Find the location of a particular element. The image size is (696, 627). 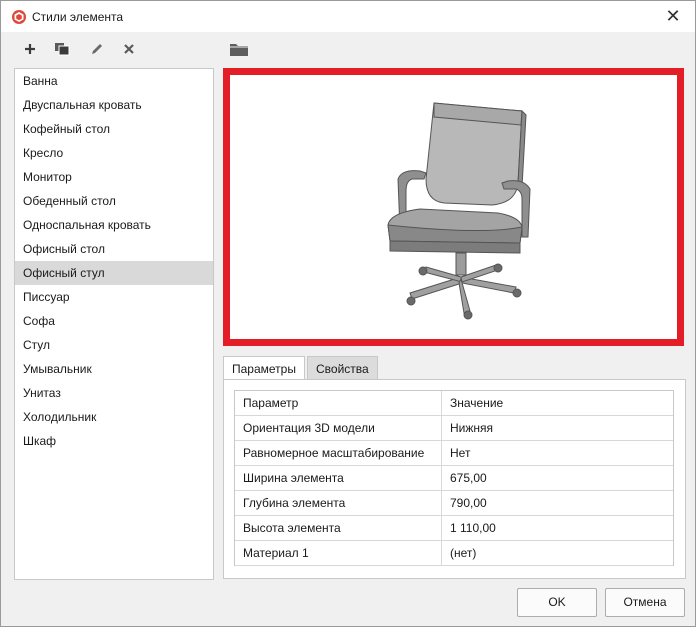

plus-icon is located at coordinates (30, 49).